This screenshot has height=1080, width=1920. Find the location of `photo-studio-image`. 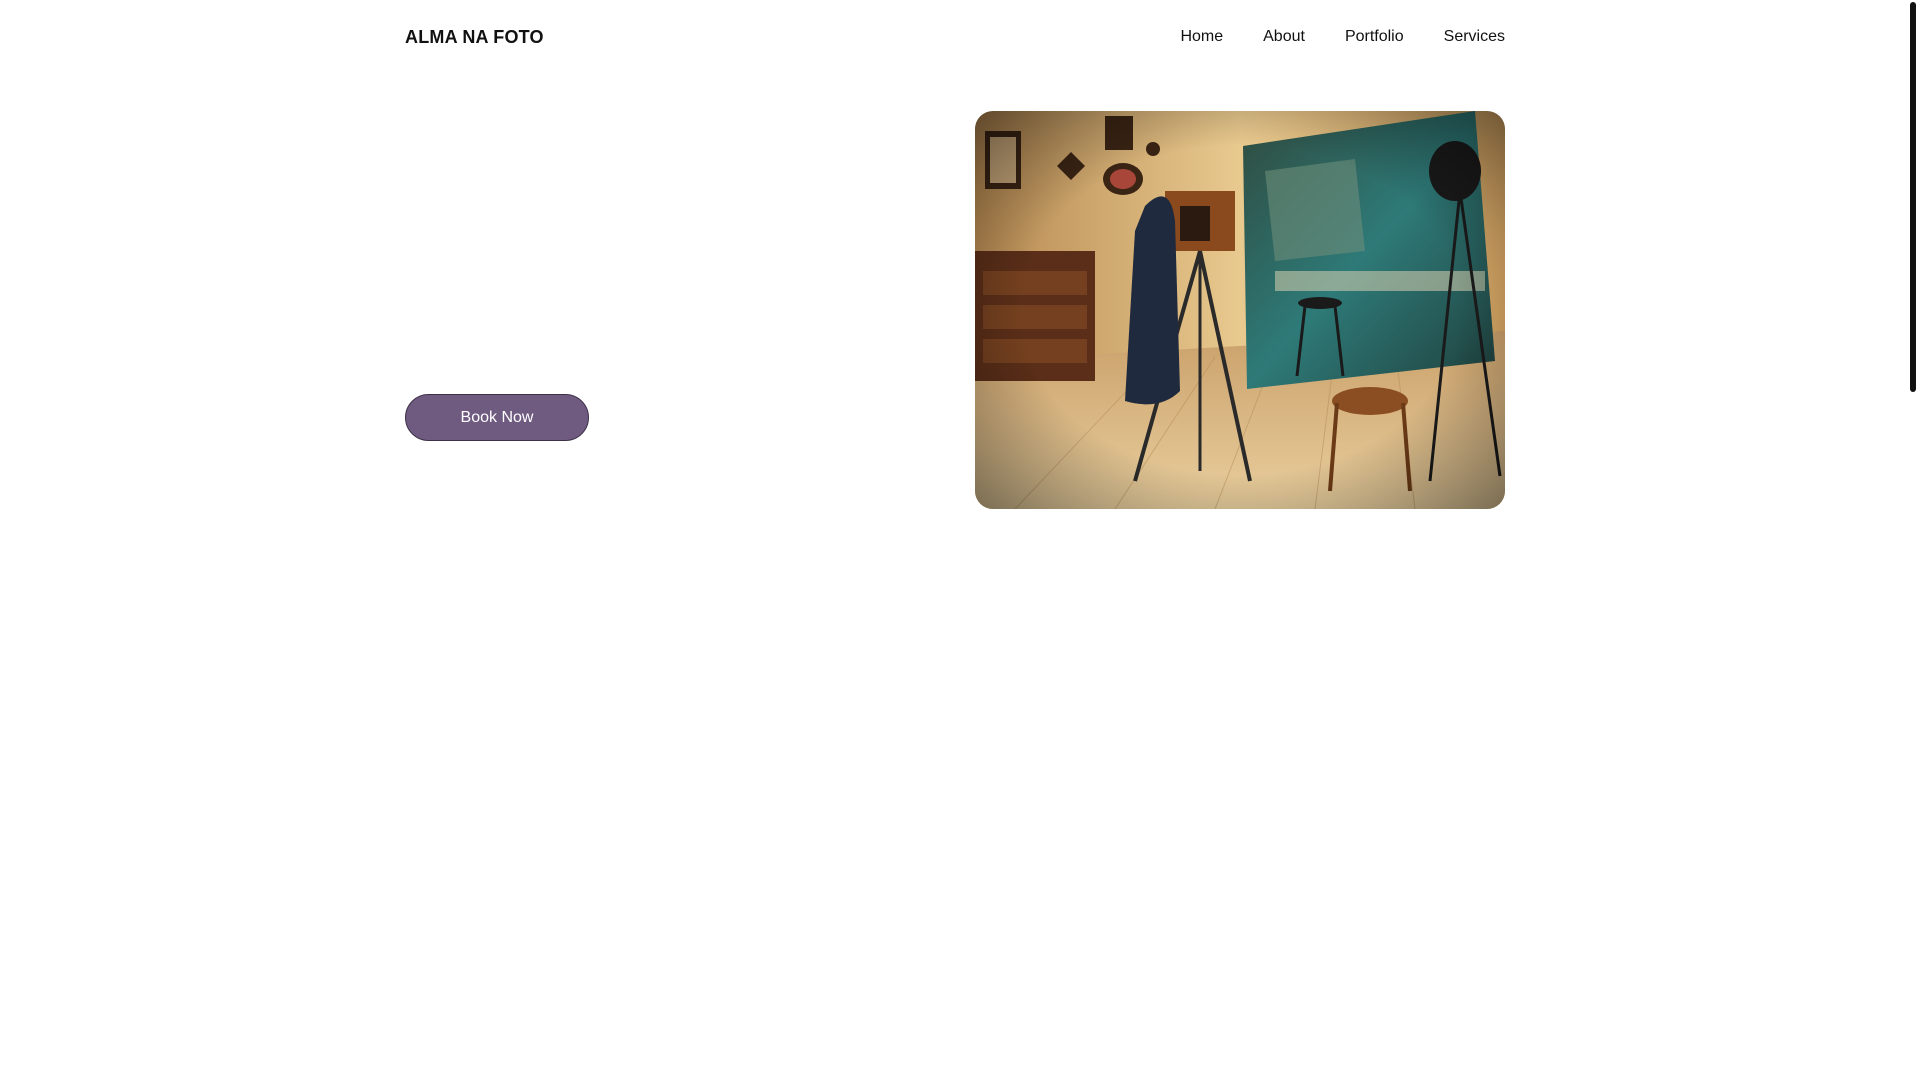

photo-studio-image is located at coordinates (1240, 310).